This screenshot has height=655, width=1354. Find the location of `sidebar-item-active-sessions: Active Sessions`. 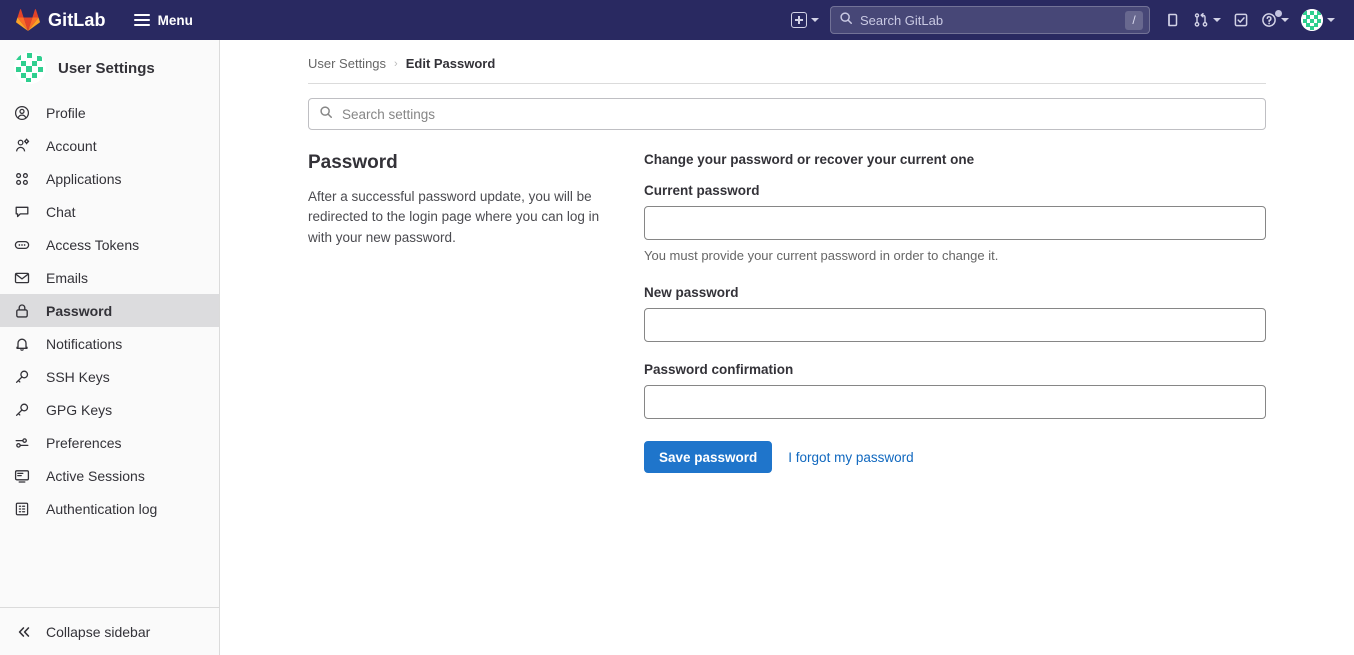

sidebar-item-active-sessions: Active Sessions is located at coordinates (109, 475).